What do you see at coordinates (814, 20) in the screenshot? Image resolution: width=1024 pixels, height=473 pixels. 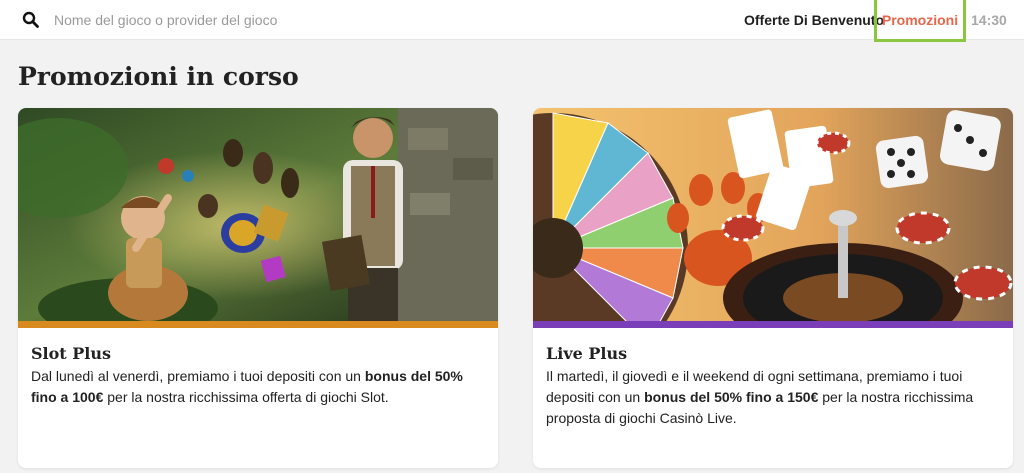 I see `nav-welcome-offers: Offerte Di Benvenuto` at bounding box center [814, 20].